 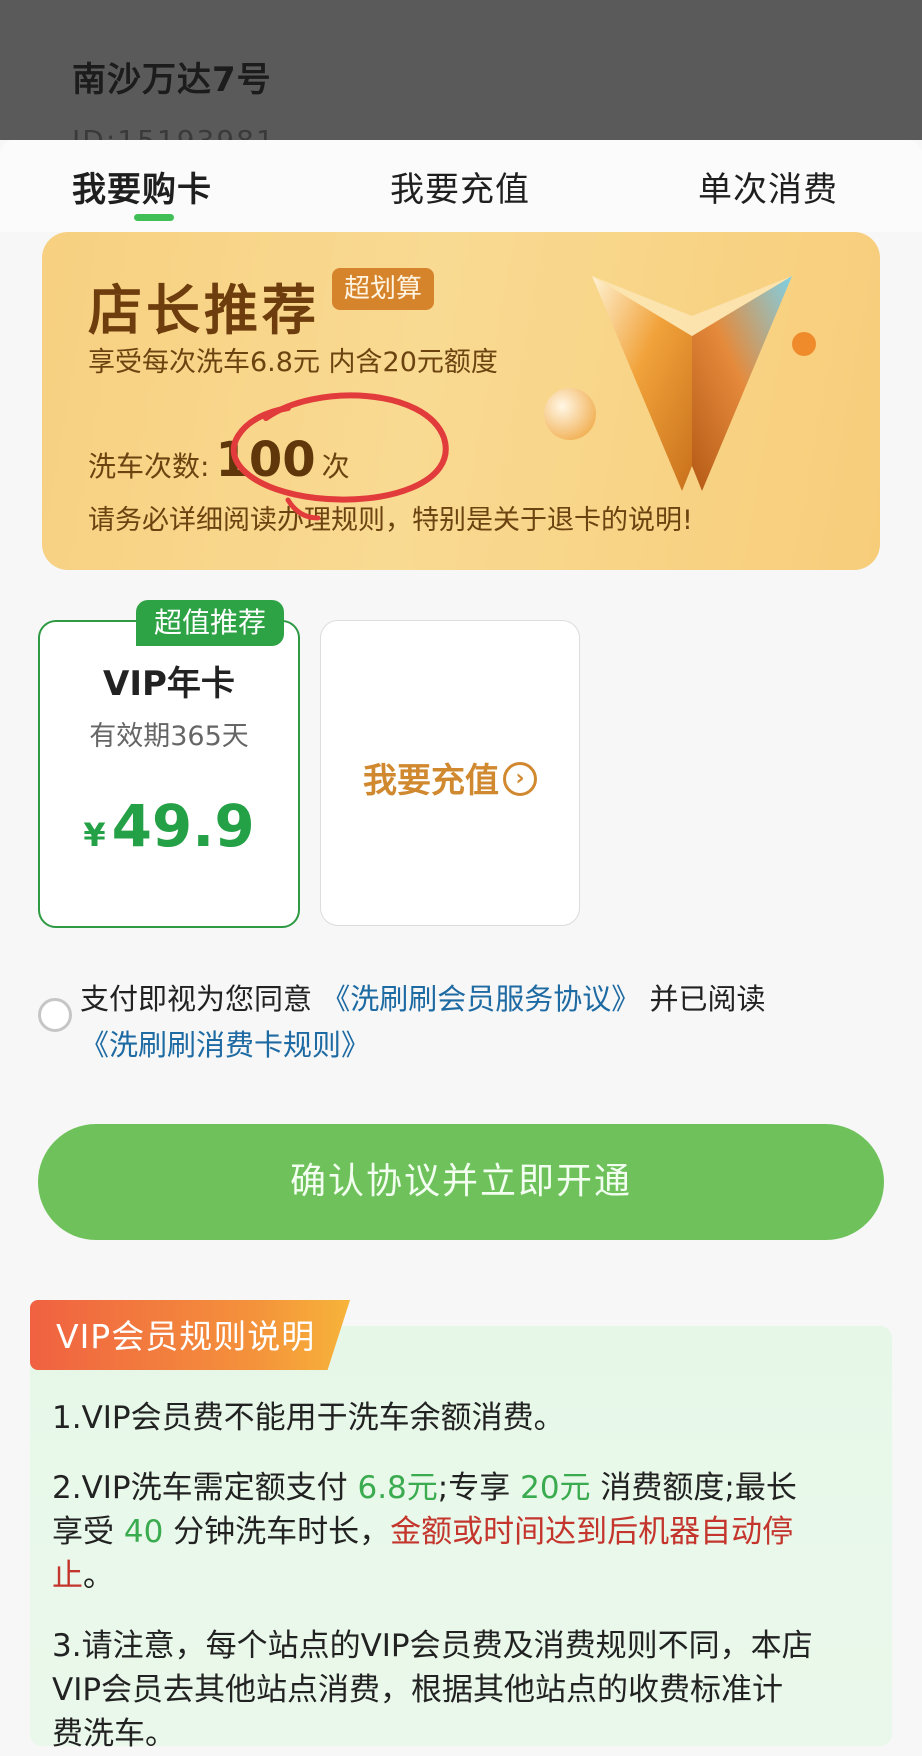 What do you see at coordinates (172, 80) in the screenshot?
I see `store-name: 南沙万达7号` at bounding box center [172, 80].